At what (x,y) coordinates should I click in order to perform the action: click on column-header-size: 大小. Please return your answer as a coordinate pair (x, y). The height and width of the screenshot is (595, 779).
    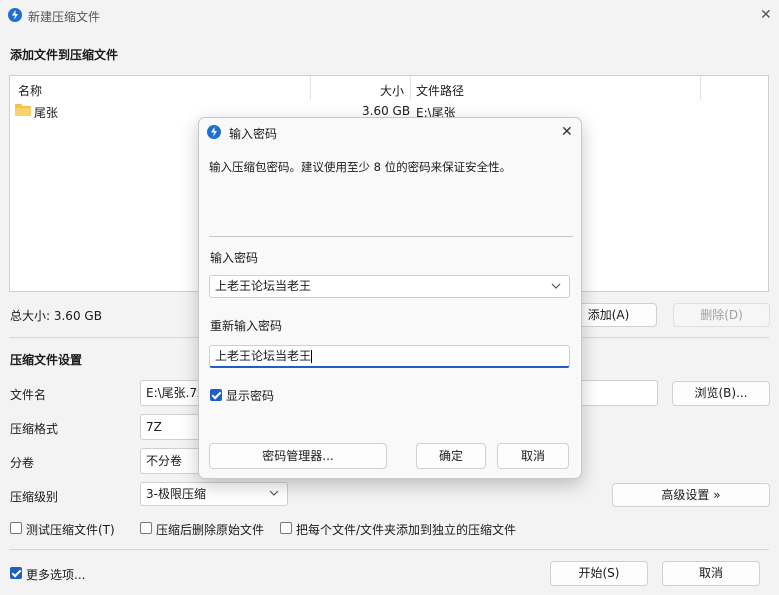
    Looking at the image, I should click on (392, 90).